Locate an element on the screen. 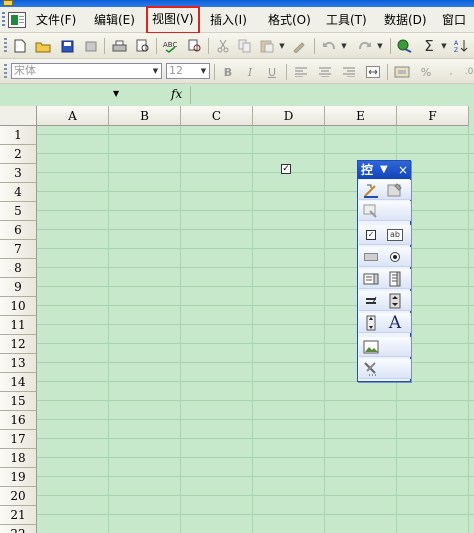 The height and width of the screenshot is (533, 474). row-header-14: 14 is located at coordinates (18, 382).